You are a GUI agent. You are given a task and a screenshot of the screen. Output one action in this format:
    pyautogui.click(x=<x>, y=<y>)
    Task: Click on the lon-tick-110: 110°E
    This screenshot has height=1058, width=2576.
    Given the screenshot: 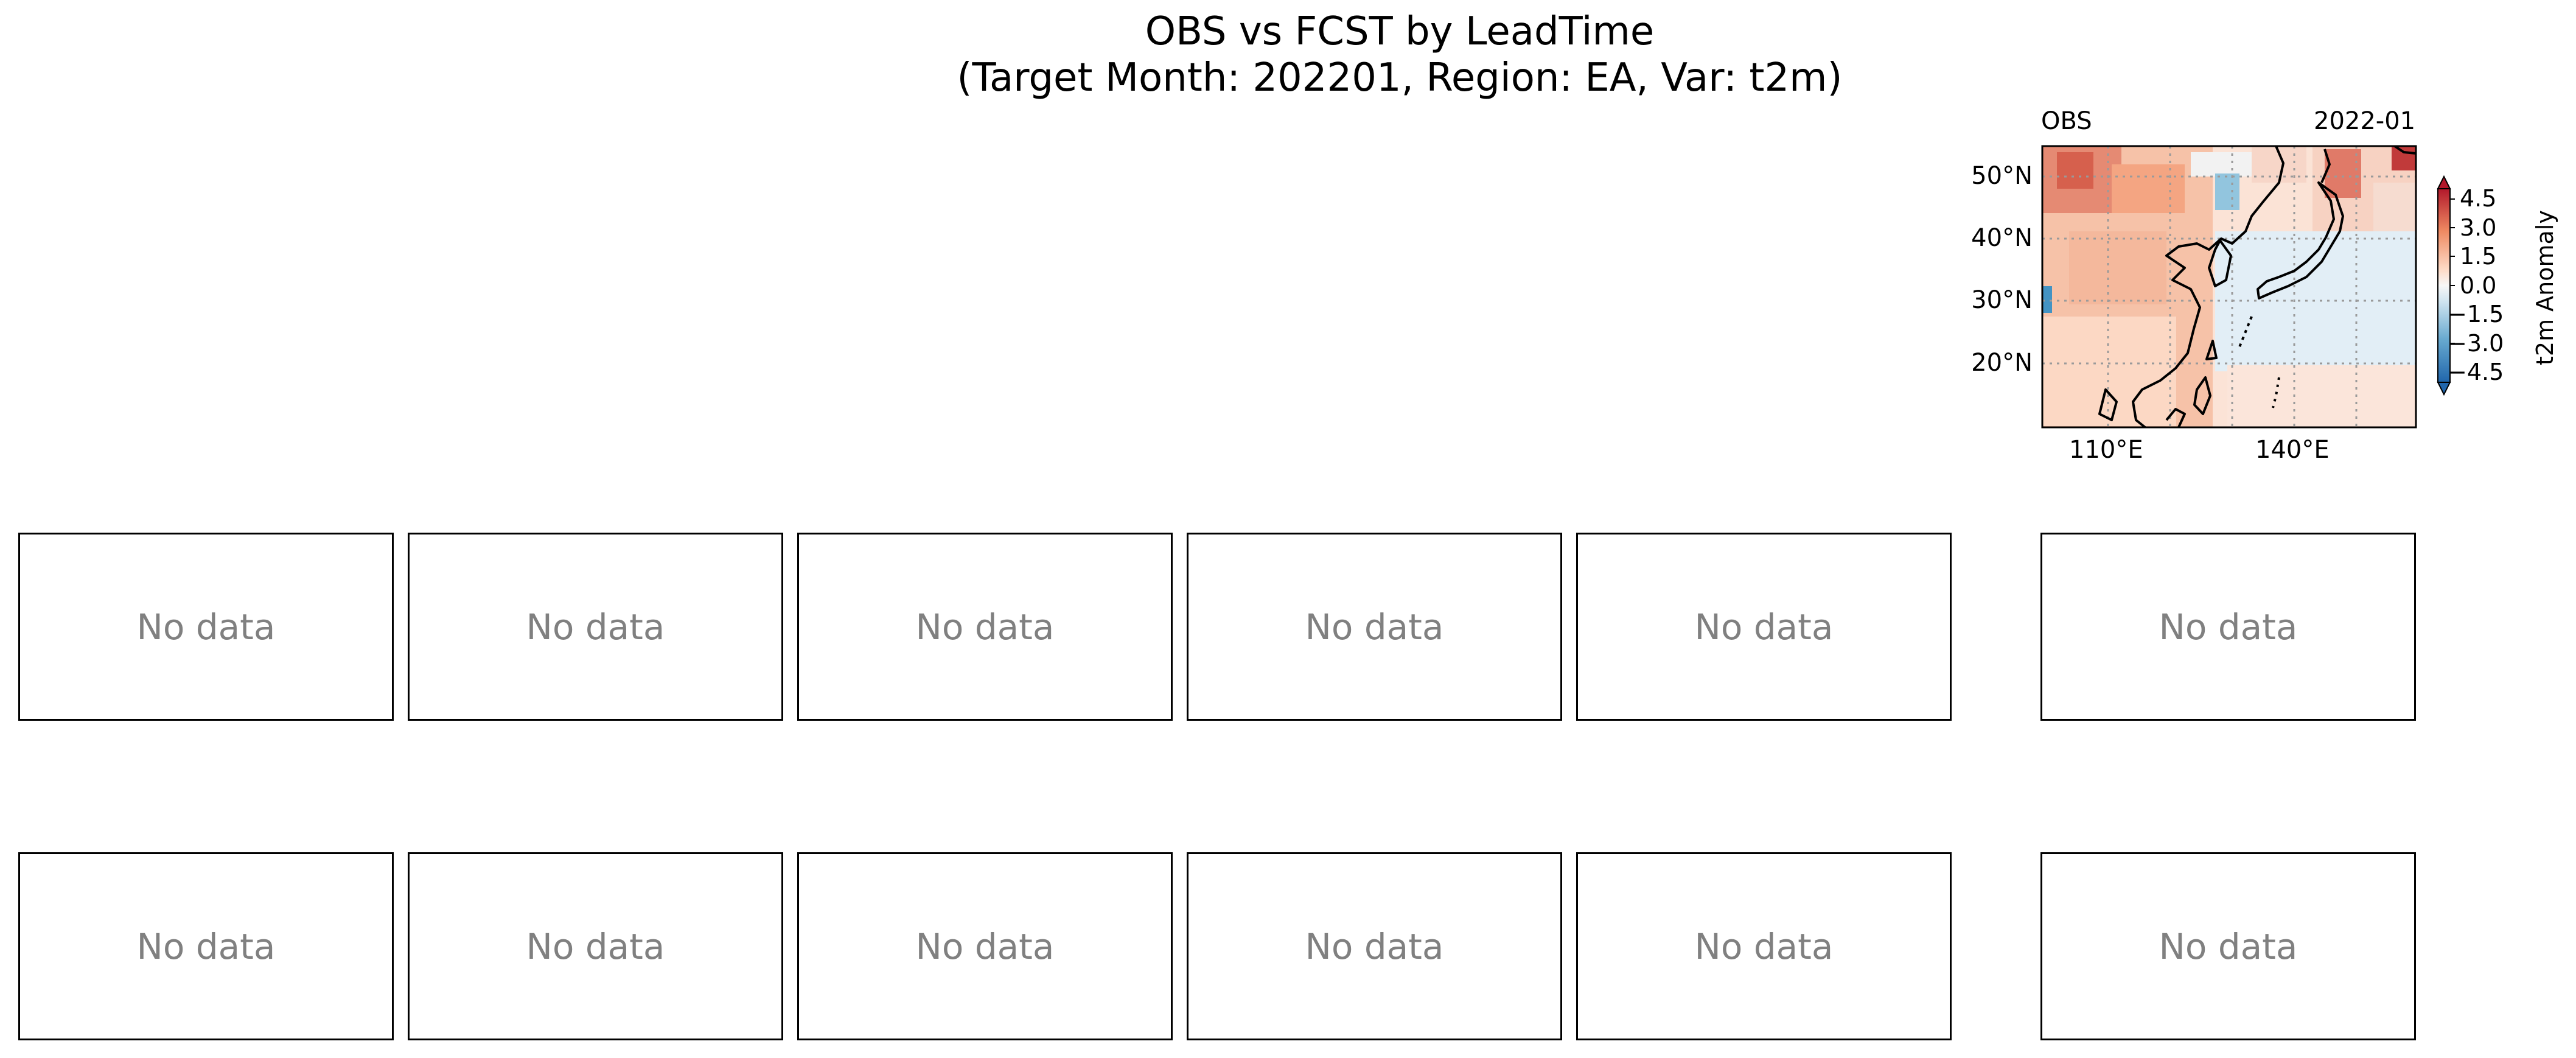 What is the action you would take?
    pyautogui.click(x=2106, y=450)
    